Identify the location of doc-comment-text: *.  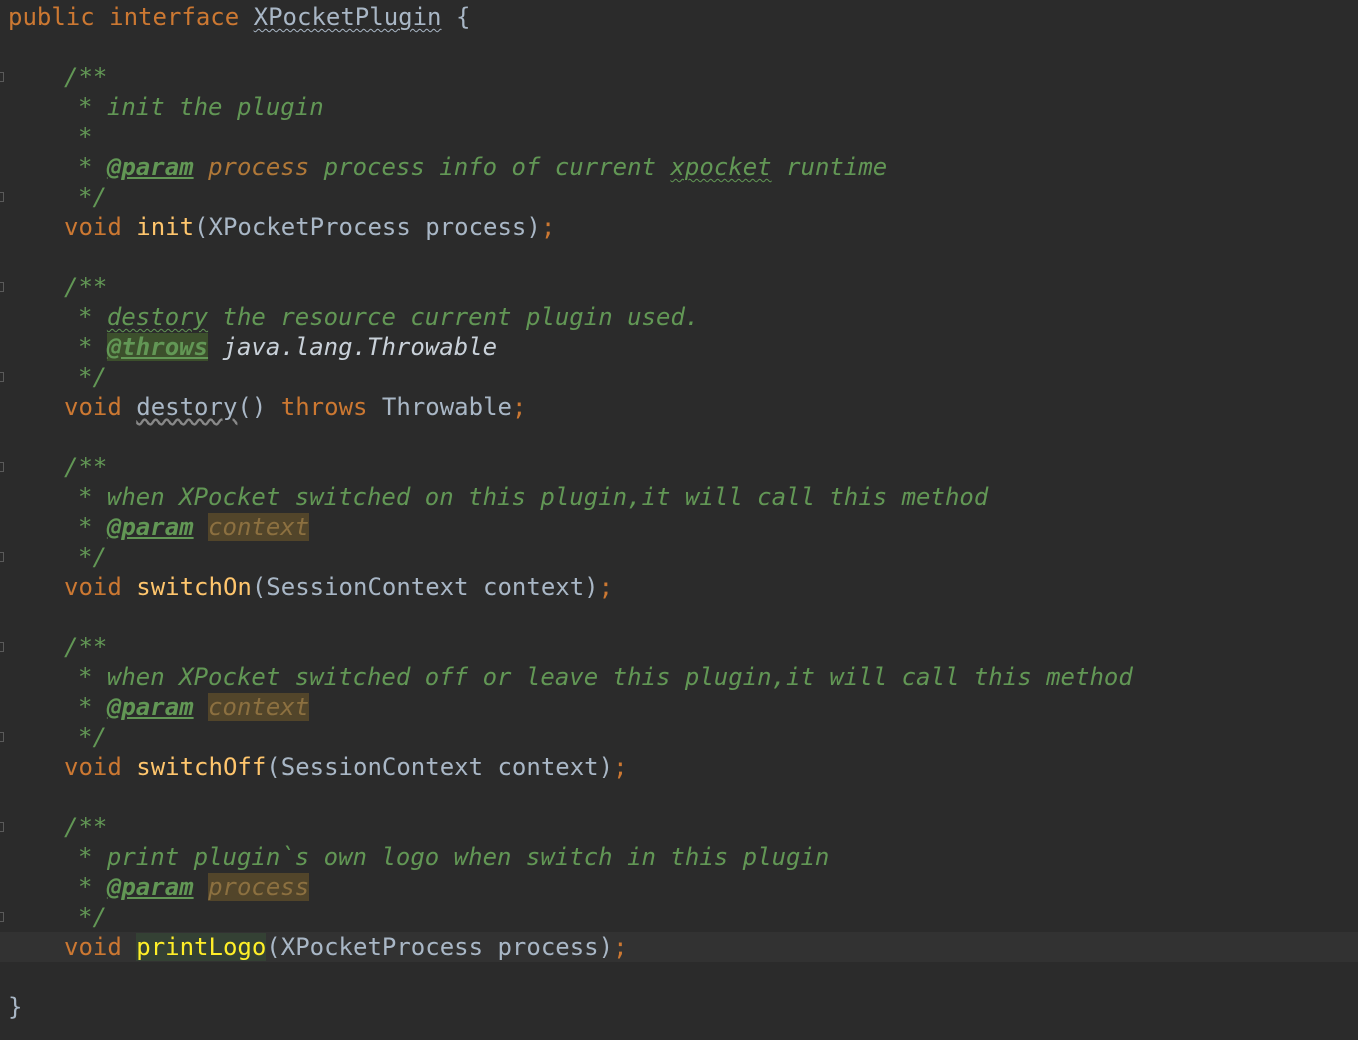
(85, 137).